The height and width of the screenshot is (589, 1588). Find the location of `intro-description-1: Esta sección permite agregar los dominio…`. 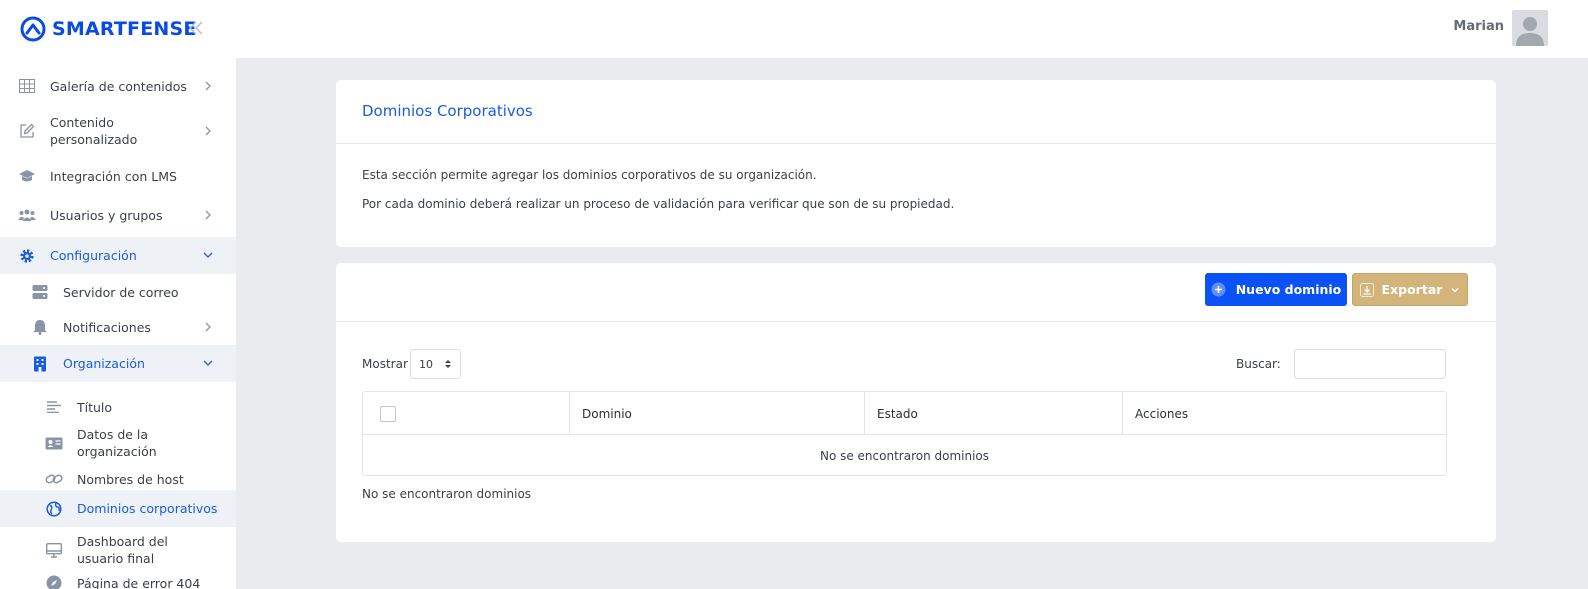

intro-description-1: Esta sección permite agregar los dominio… is located at coordinates (589, 175).